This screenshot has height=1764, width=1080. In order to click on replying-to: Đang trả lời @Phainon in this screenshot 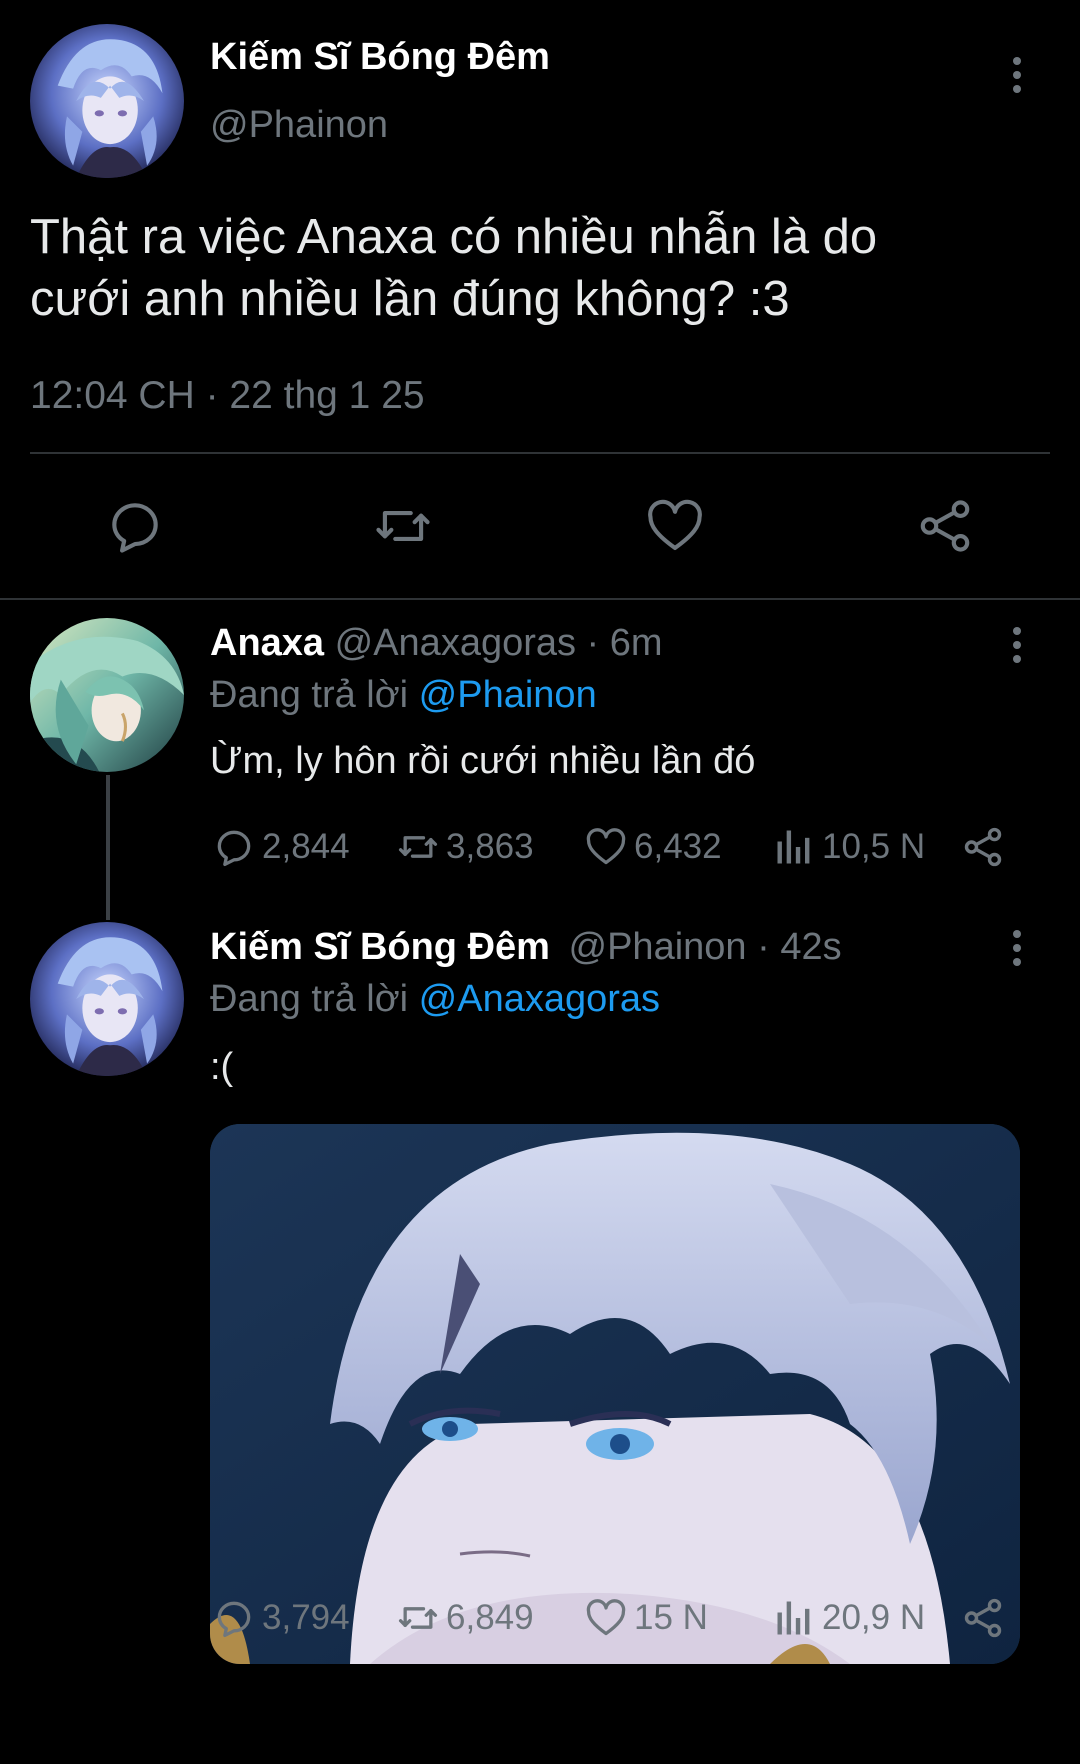, I will do `click(403, 695)`.